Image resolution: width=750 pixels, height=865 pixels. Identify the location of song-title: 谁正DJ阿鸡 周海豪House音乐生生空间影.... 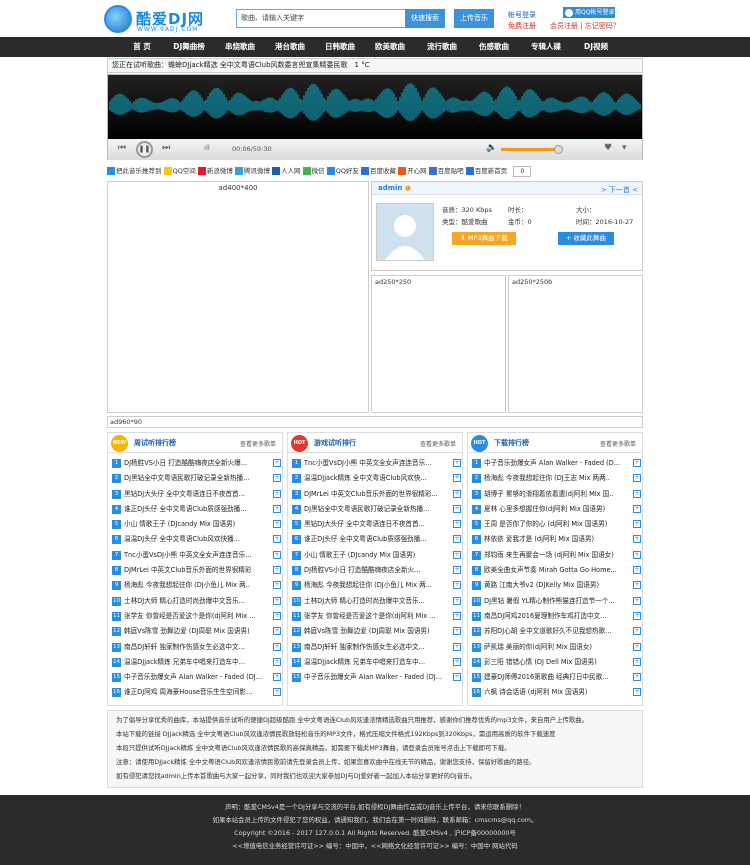
(188, 692).